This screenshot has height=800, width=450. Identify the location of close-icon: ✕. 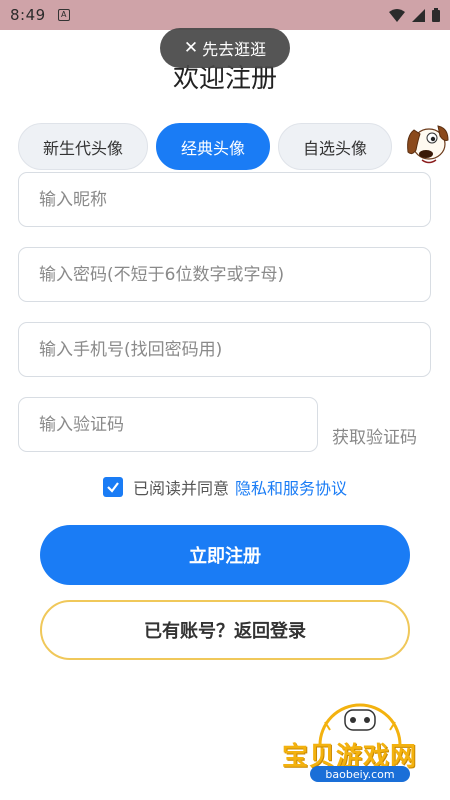
(191, 48).